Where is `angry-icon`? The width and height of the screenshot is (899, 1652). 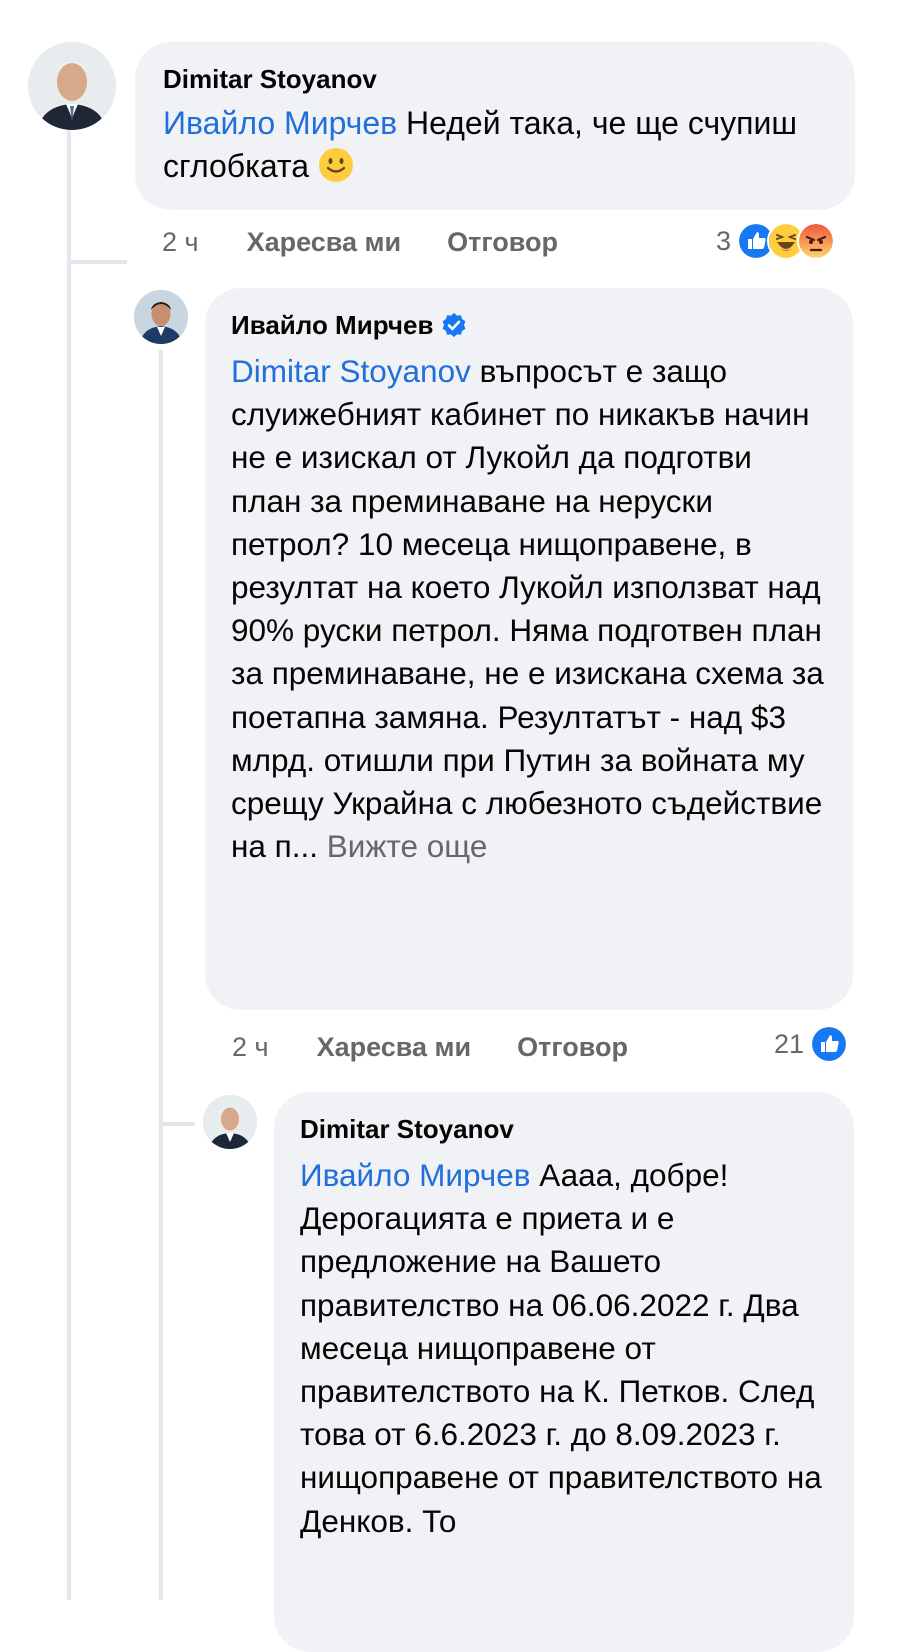 angry-icon is located at coordinates (816, 241).